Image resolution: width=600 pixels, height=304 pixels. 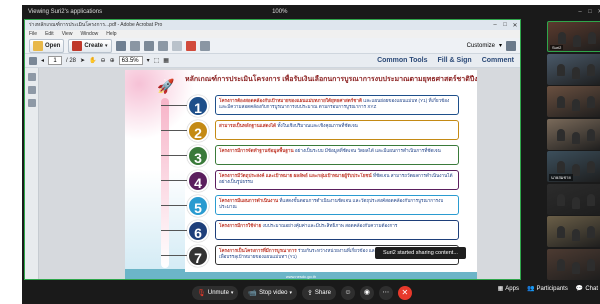 I want to click on slide-footer: www.nesdc.go.th, so click(x=301, y=275).